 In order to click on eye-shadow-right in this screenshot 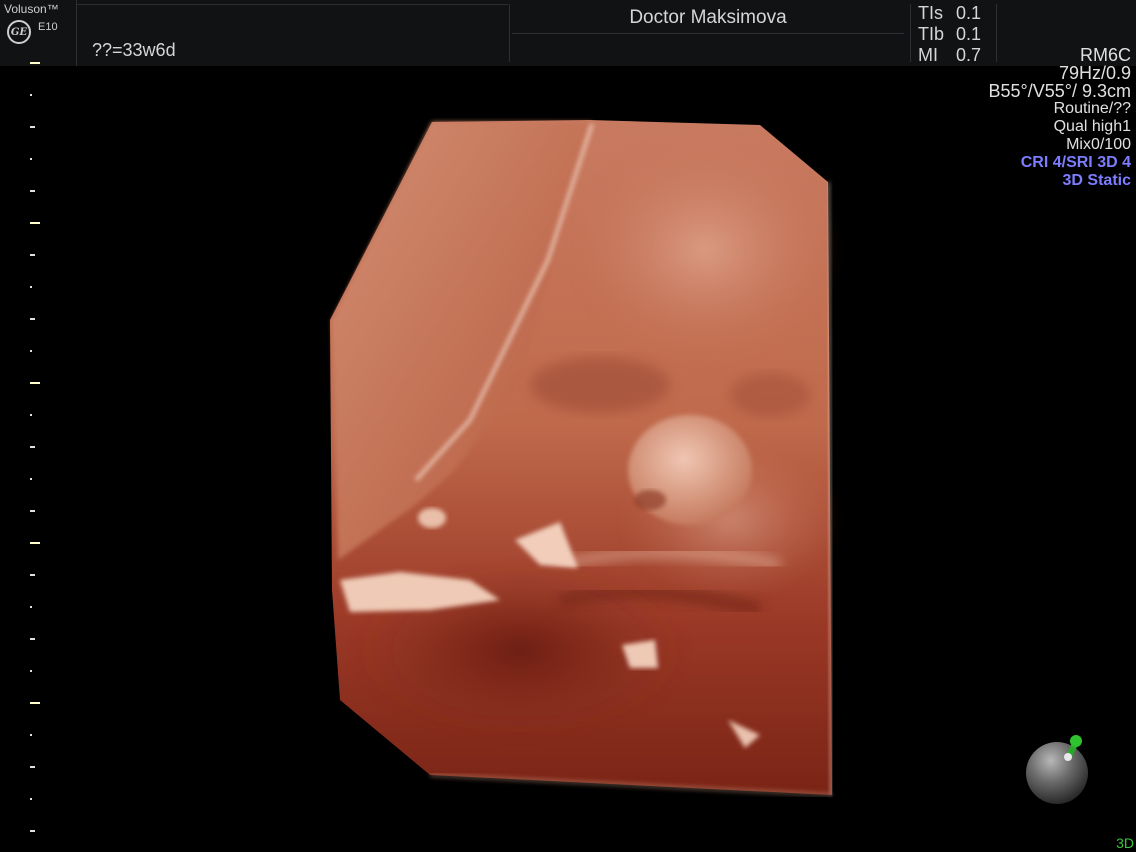, I will do `click(770, 395)`.